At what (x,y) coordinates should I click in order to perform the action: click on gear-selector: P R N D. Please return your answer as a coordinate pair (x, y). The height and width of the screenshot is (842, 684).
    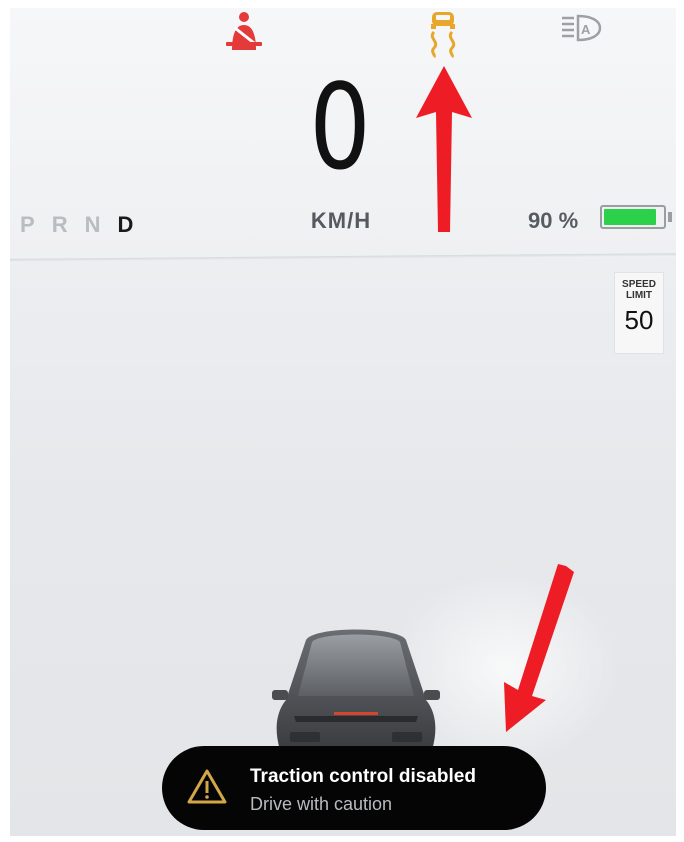
    Looking at the image, I should click on (77, 225).